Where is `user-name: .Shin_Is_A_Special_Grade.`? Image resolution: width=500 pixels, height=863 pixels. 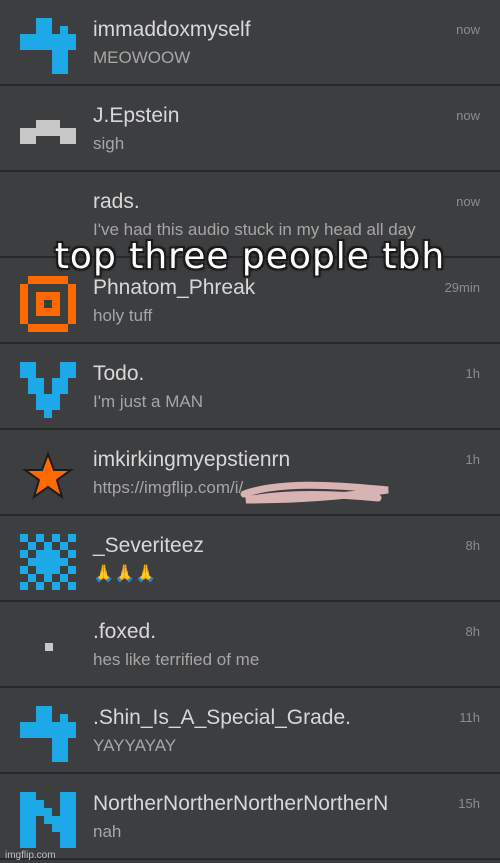 user-name: .Shin_Is_A_Special_Grade. is located at coordinates (222, 717).